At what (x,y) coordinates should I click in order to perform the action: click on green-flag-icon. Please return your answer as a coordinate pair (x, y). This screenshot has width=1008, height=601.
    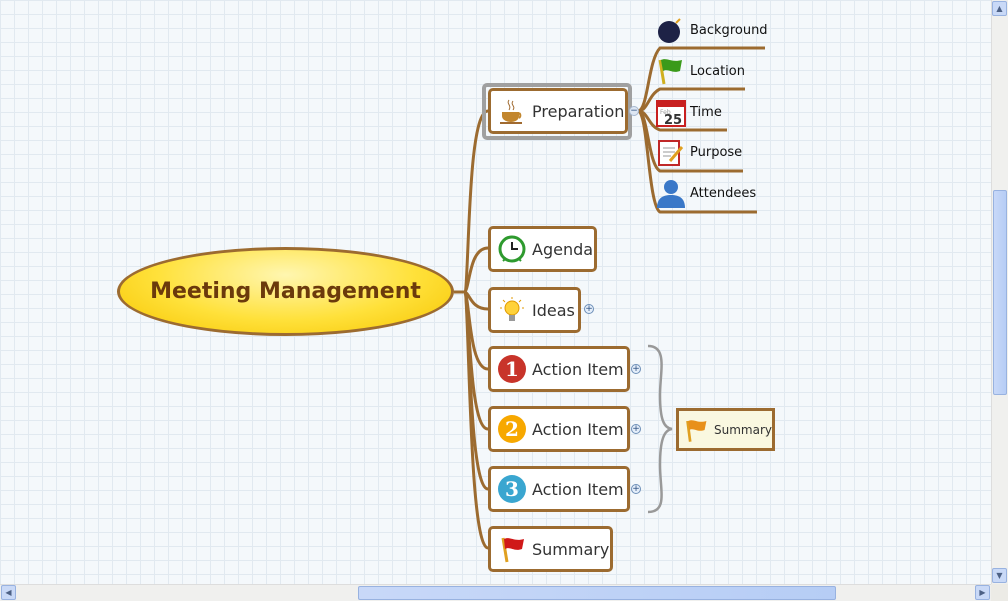
    Looking at the image, I should click on (670, 72).